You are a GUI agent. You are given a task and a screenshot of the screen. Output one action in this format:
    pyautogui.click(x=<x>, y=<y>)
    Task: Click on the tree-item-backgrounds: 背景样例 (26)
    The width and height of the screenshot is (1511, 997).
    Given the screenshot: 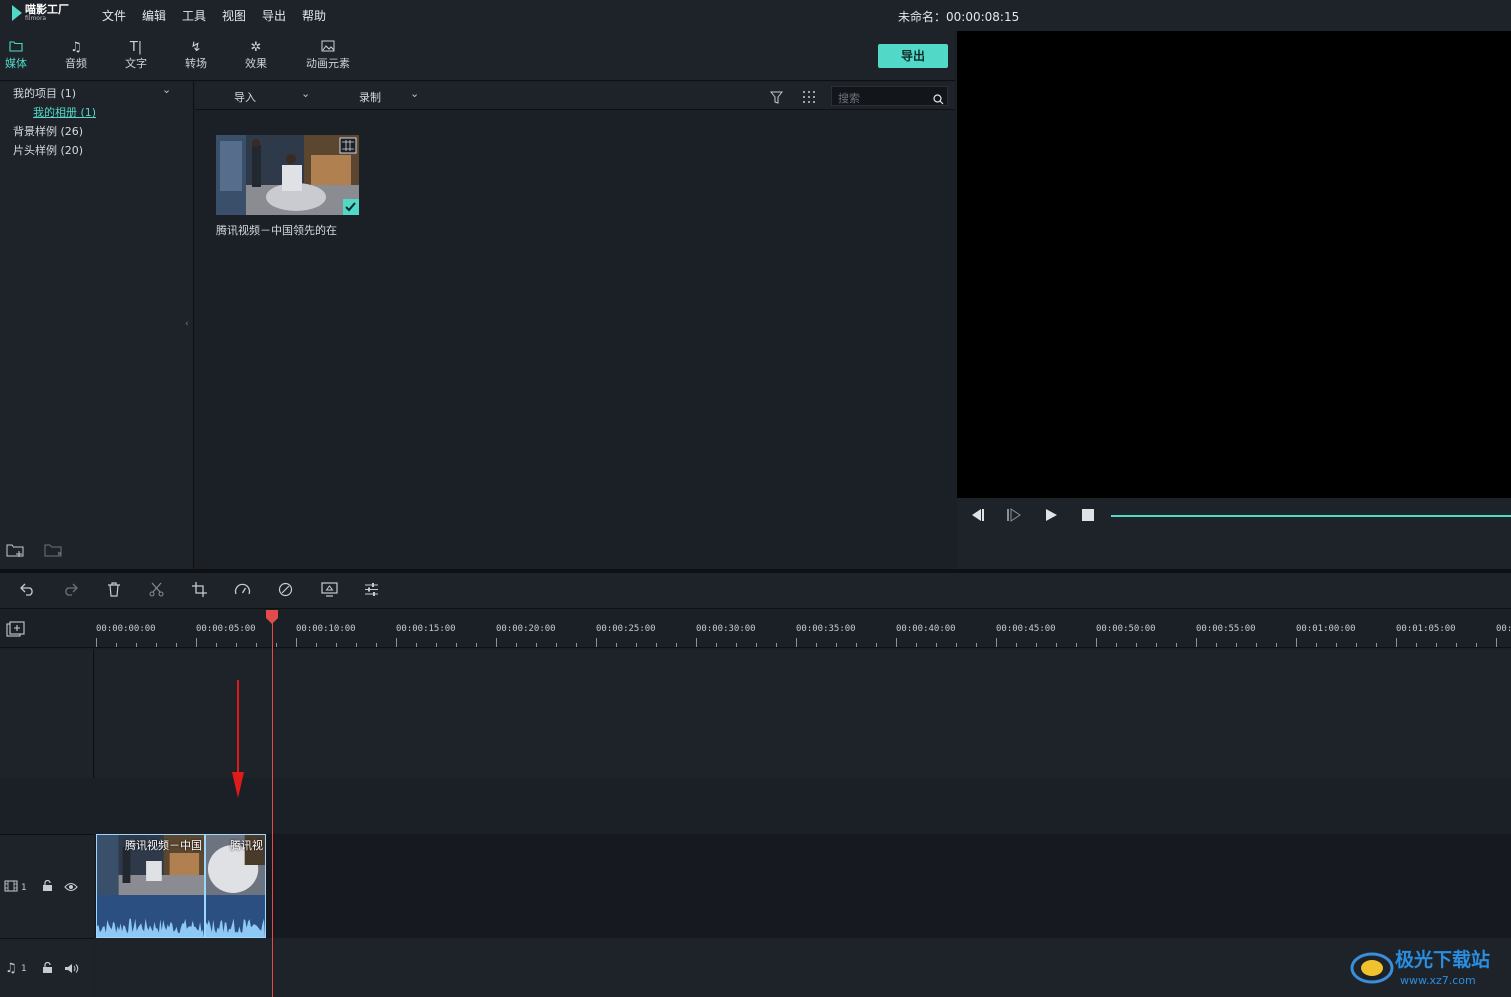 What is the action you would take?
    pyautogui.click(x=48, y=131)
    